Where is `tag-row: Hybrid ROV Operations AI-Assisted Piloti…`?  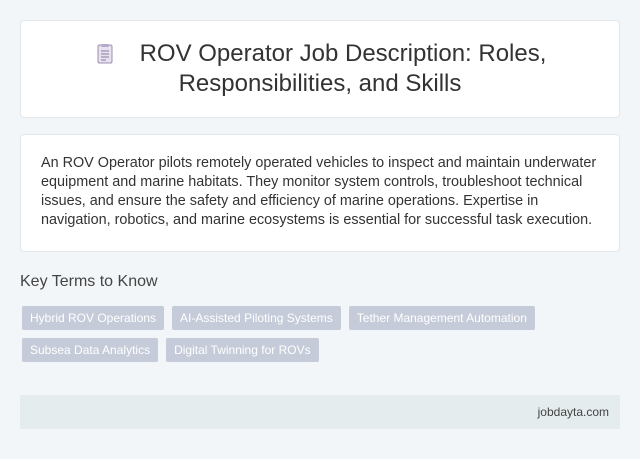
tag-row: Hybrid ROV Operations AI-Assisted Piloti… is located at coordinates (322, 318).